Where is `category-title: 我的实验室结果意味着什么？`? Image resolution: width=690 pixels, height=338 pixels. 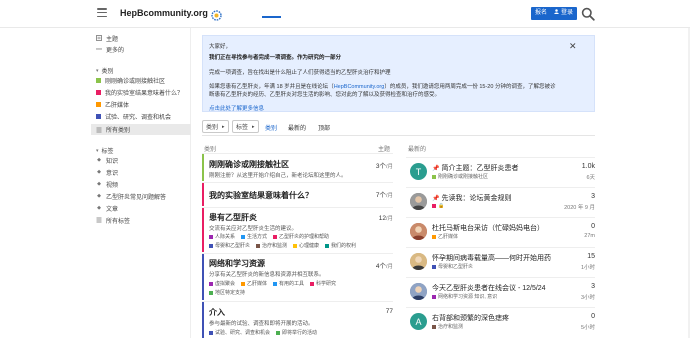
category-title: 我的实验室结果意味着什么？ is located at coordinates (261, 195).